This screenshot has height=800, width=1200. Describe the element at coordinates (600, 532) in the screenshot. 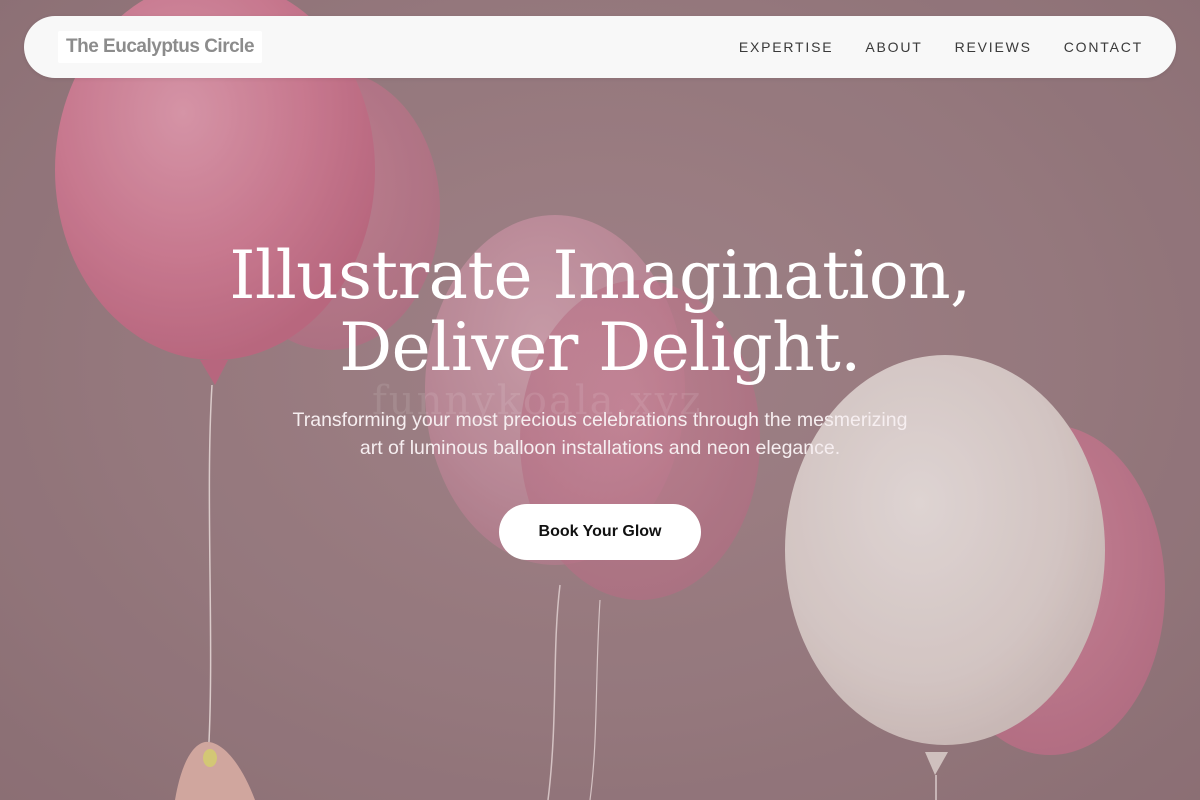

I see `book-your-glow-button: Book Your Glow` at that location.